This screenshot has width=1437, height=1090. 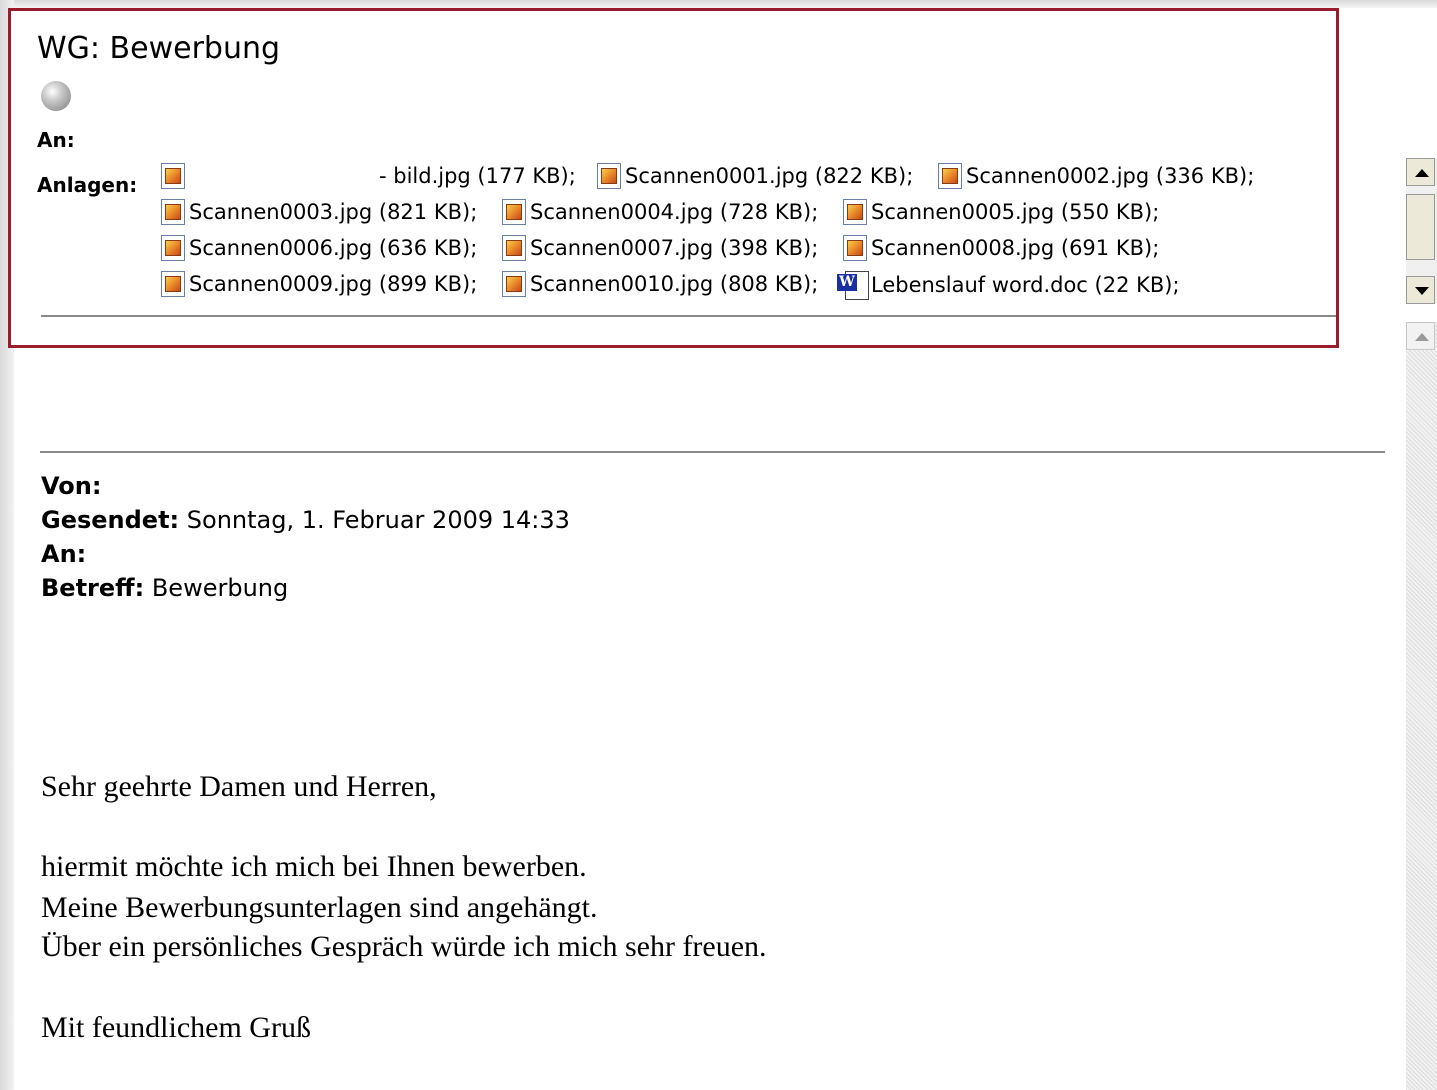 I want to click on attachment-item: Scannen0006.jpg (636 KB);, so click(x=319, y=248).